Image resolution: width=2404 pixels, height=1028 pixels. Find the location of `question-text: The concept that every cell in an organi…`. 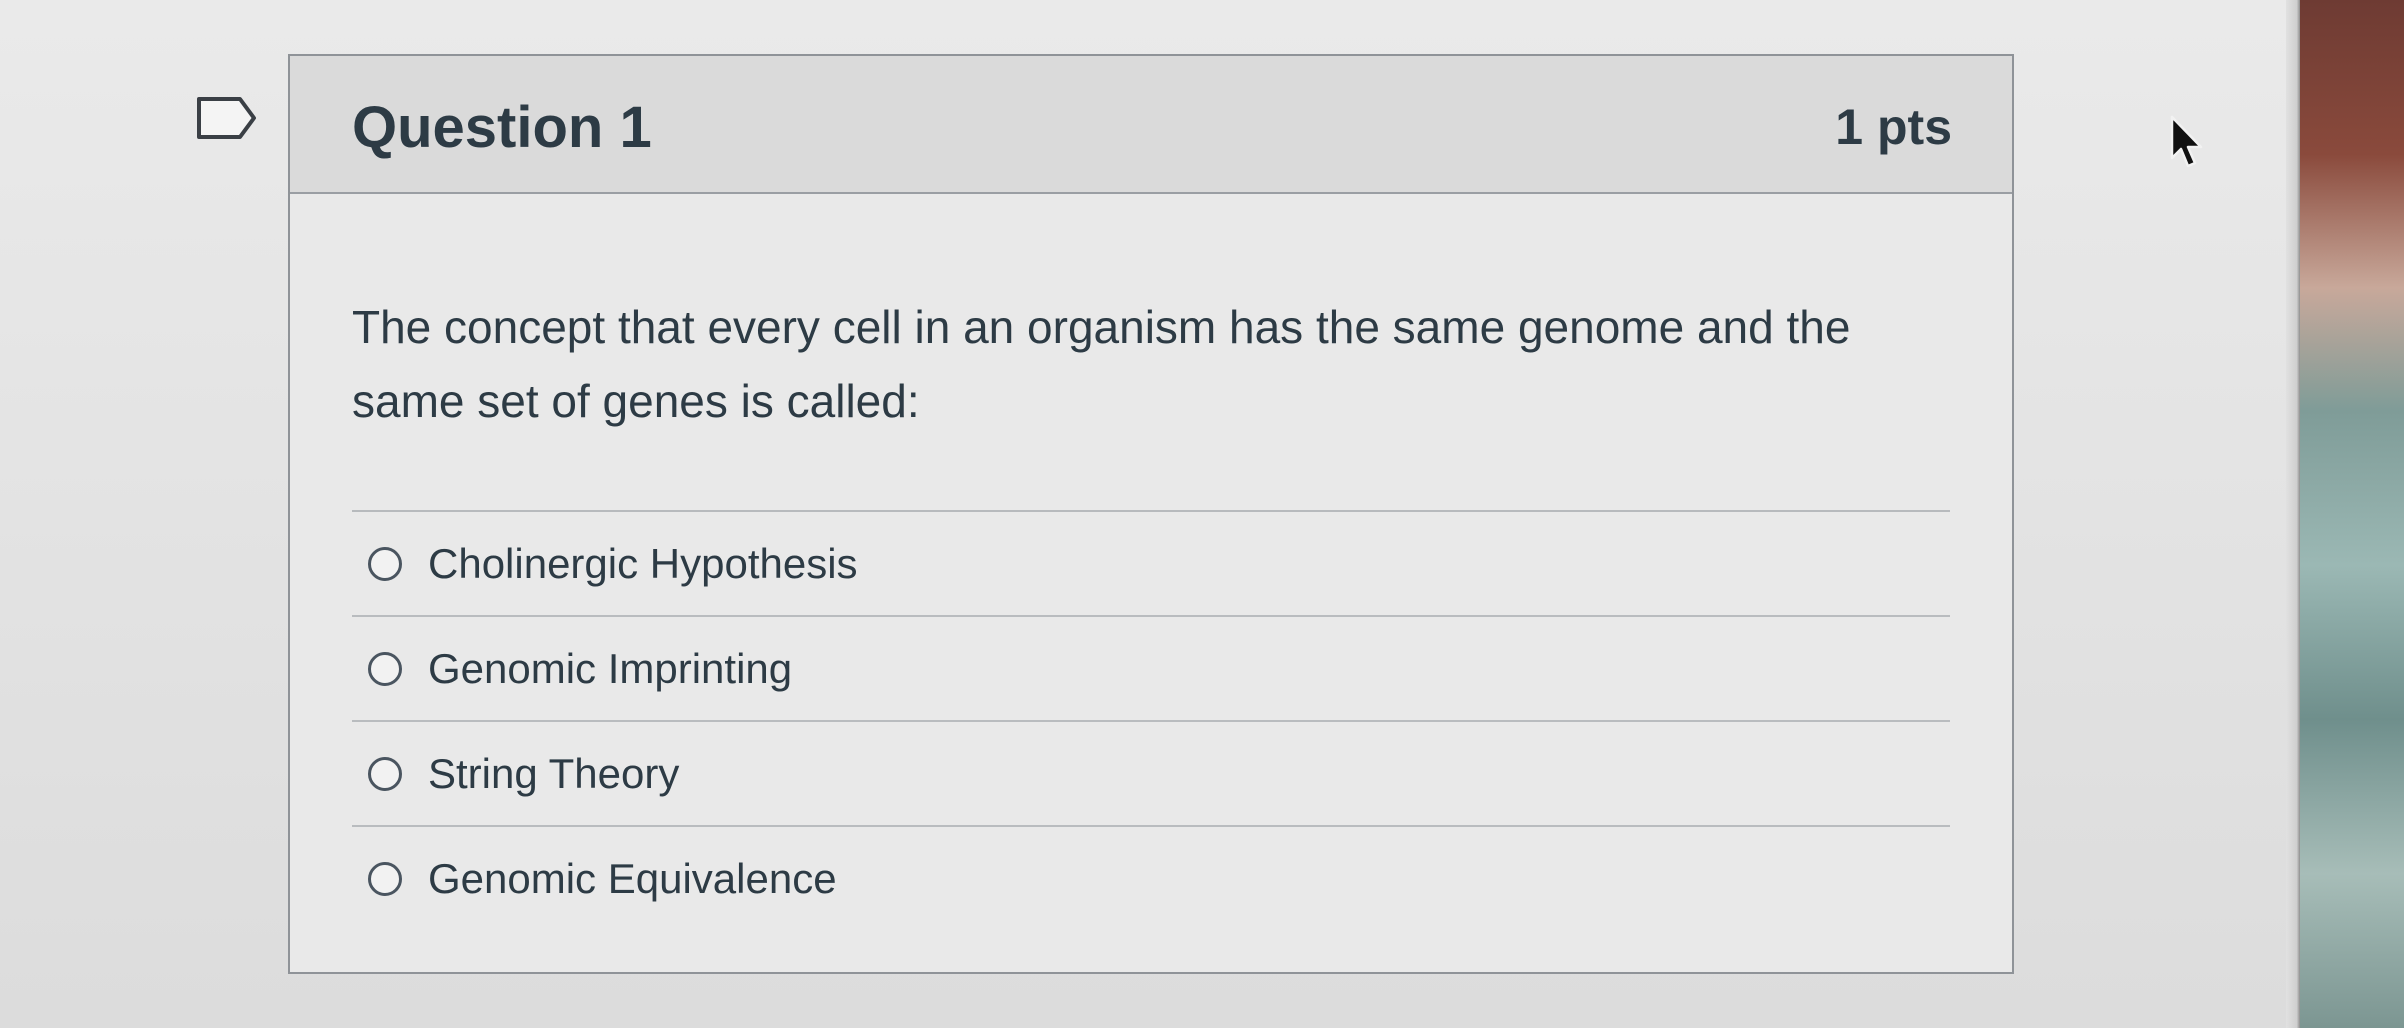

question-text: The concept that every cell in an organi… is located at coordinates (1101, 364).